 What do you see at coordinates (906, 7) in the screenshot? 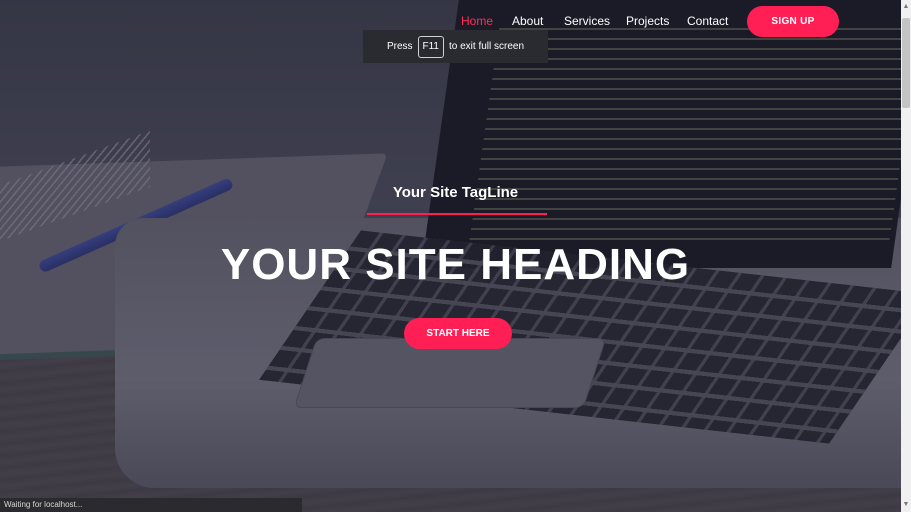
I see `scroll-up-arrow-icon: ▲` at bounding box center [906, 7].